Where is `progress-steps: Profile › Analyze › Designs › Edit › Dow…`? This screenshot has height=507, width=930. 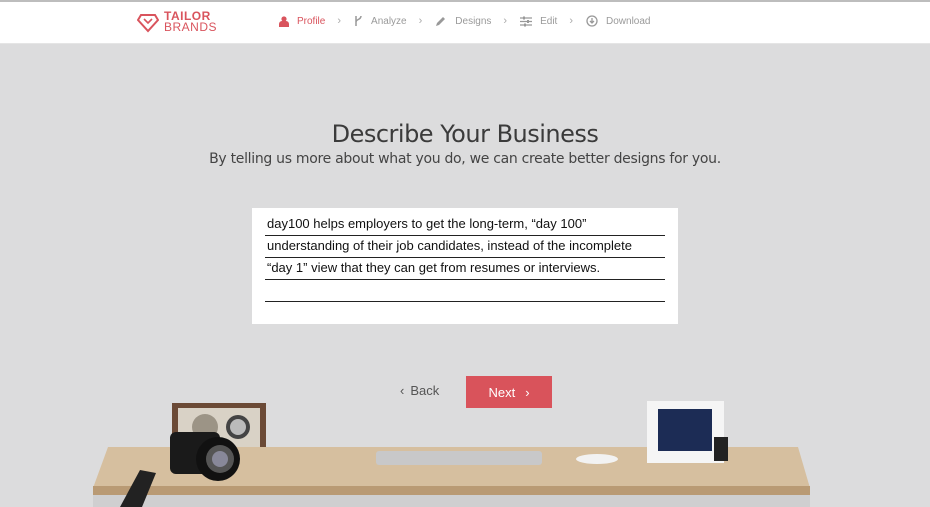
progress-steps: Profile › Analyze › Designs › Edit › Dow… is located at coordinates (464, 21).